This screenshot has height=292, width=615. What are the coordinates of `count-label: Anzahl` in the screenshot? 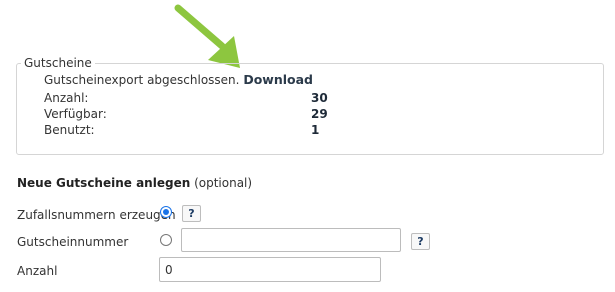 It's located at (37, 271).